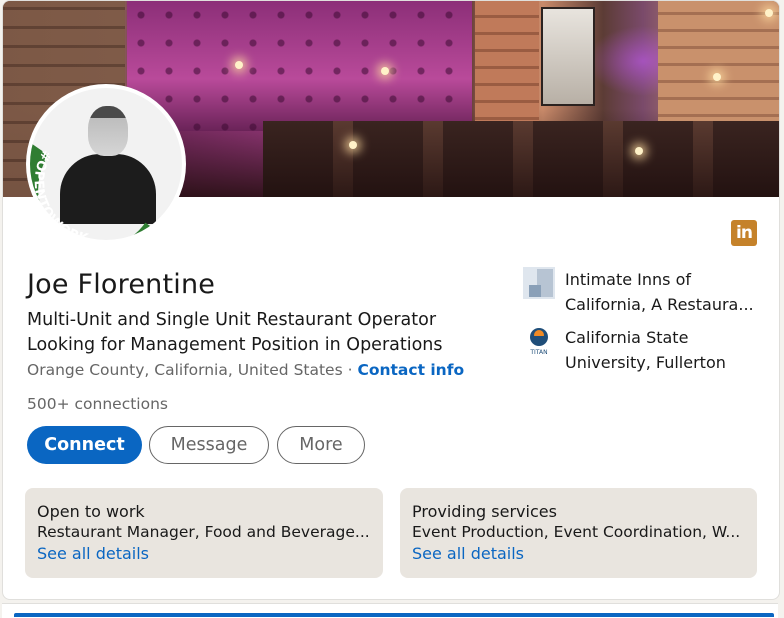 The width and height of the screenshot is (784, 618). What do you see at coordinates (521, 159) in the screenshot?
I see `cover-photo-tables` at bounding box center [521, 159].